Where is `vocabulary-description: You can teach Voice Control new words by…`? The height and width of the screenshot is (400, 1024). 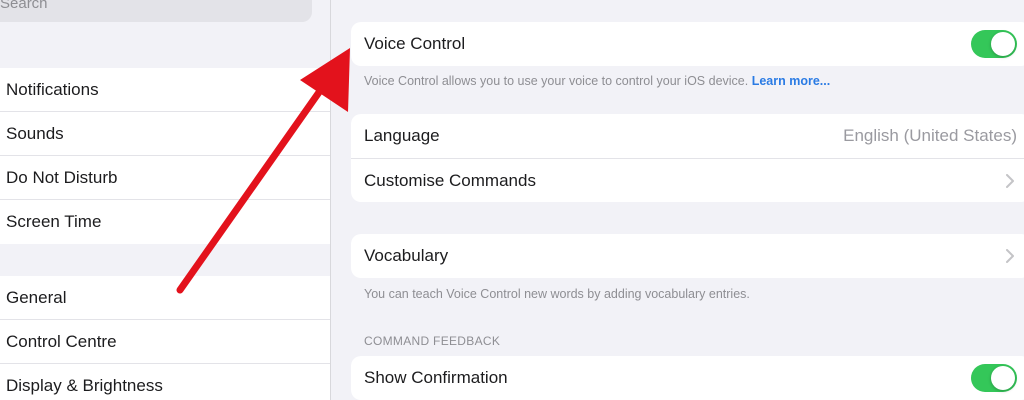 vocabulary-description: You can teach Voice Control new words by… is located at coordinates (557, 294).